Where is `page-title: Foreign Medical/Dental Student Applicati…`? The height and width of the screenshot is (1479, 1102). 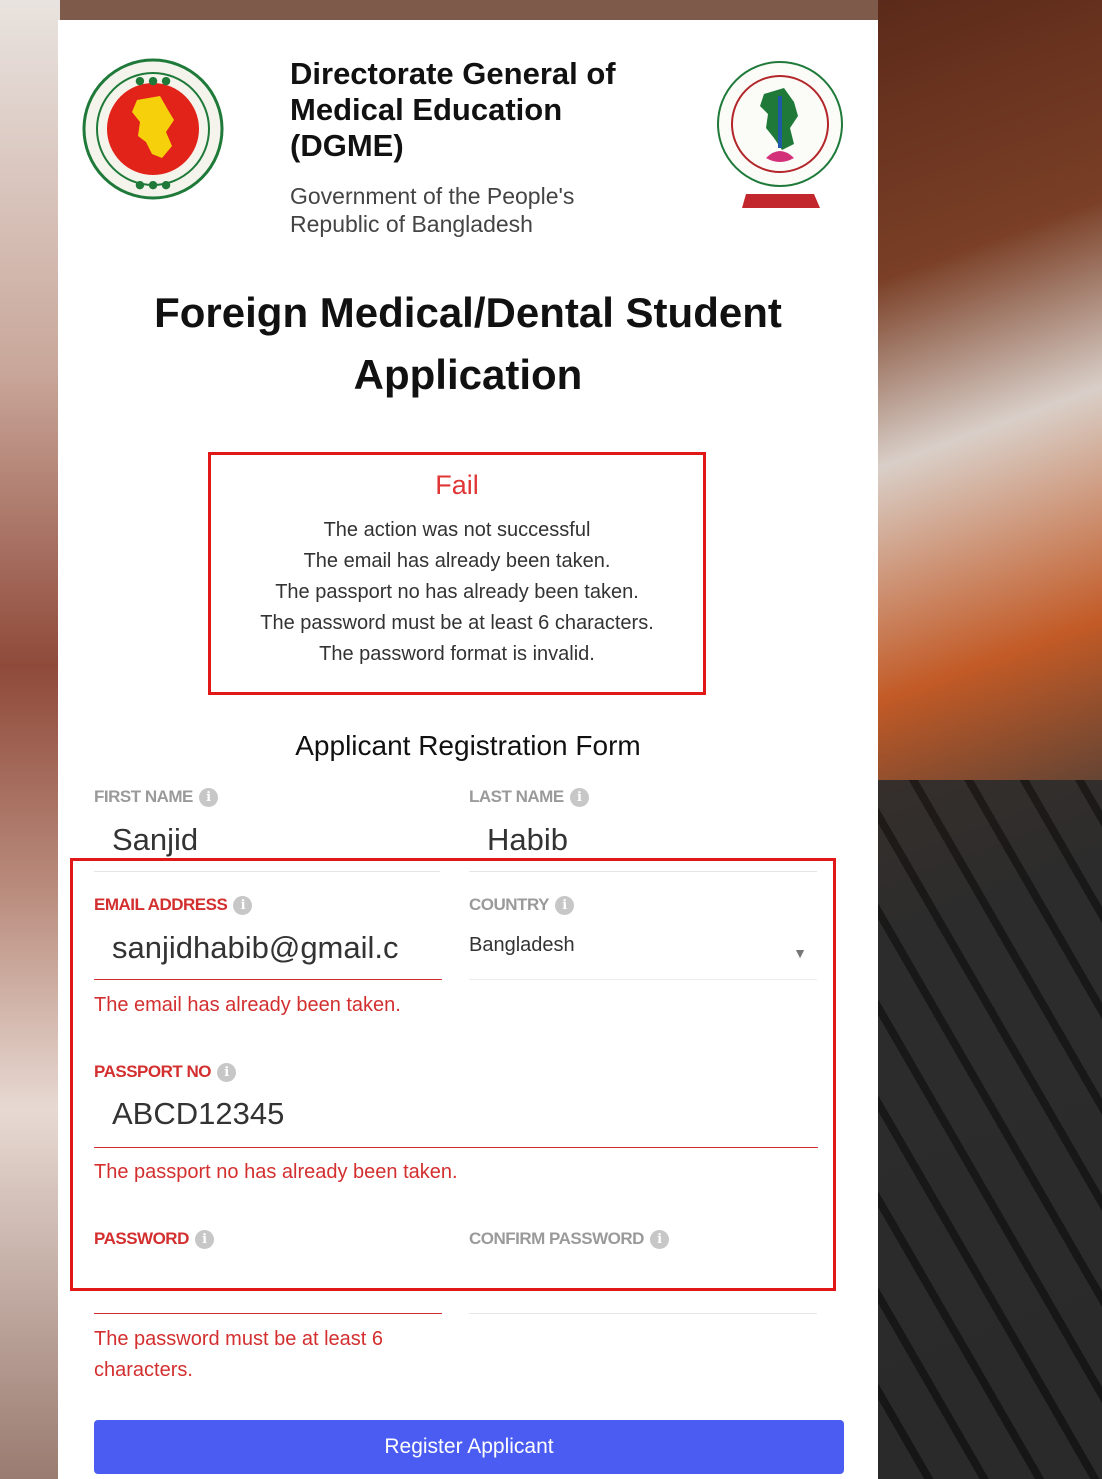
page-title: Foreign Medical/Dental Student Applicati… is located at coordinates (468, 343).